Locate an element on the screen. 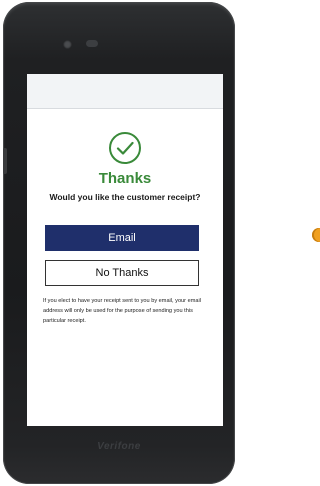 The height and width of the screenshot is (486, 320). success-indicator is located at coordinates (125, 148).